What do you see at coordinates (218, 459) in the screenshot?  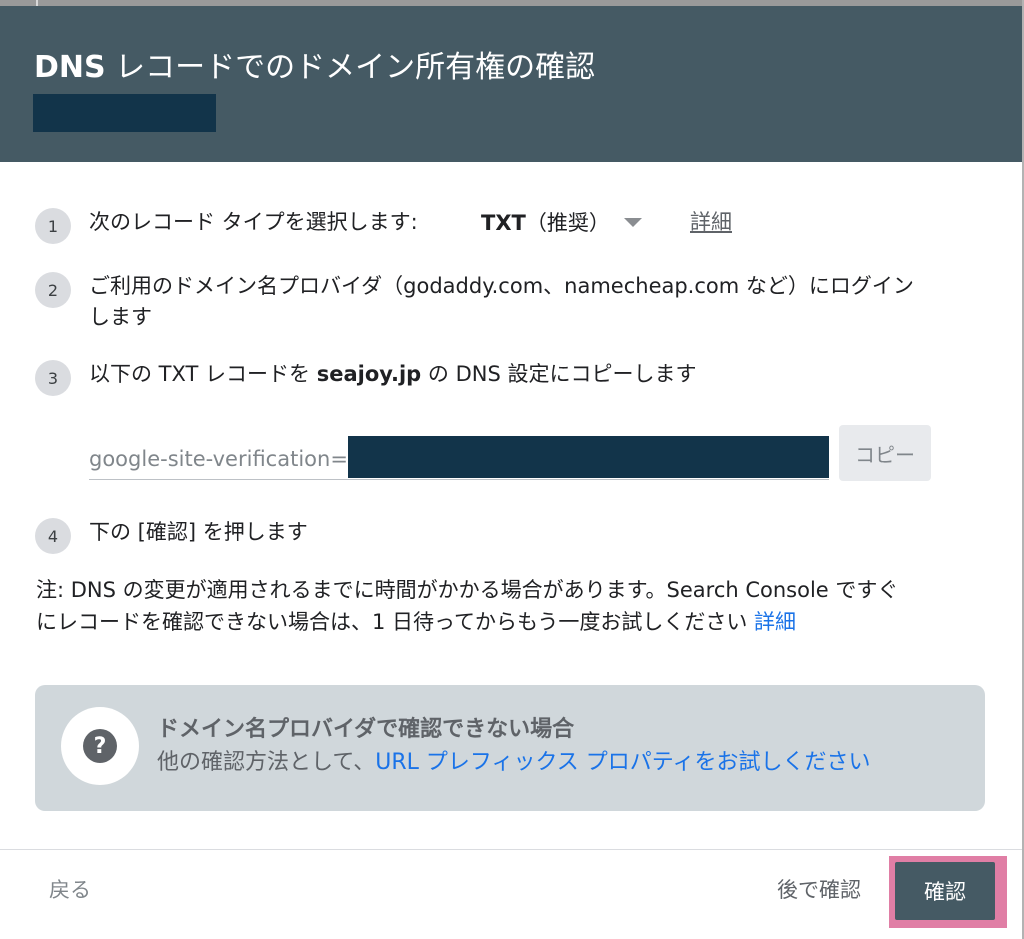 I see `verification-record-prefix: google-site-verification=` at bounding box center [218, 459].